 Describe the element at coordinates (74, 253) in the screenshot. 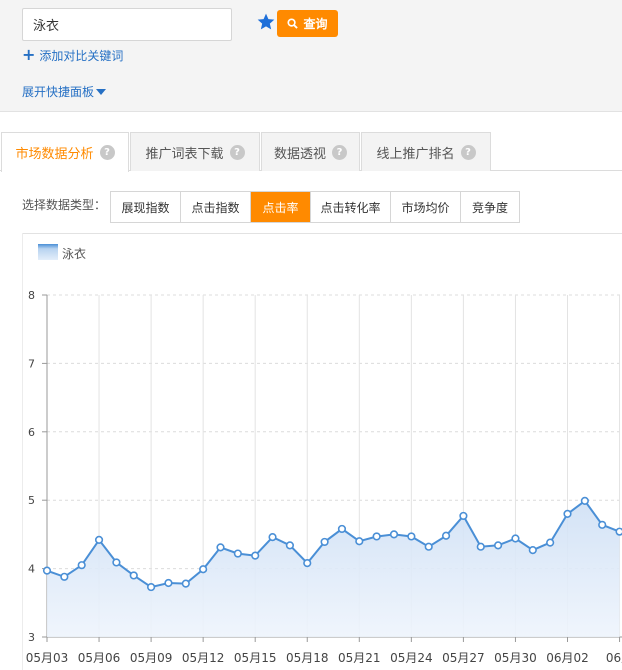

I see `legend-label: 泳衣` at that location.